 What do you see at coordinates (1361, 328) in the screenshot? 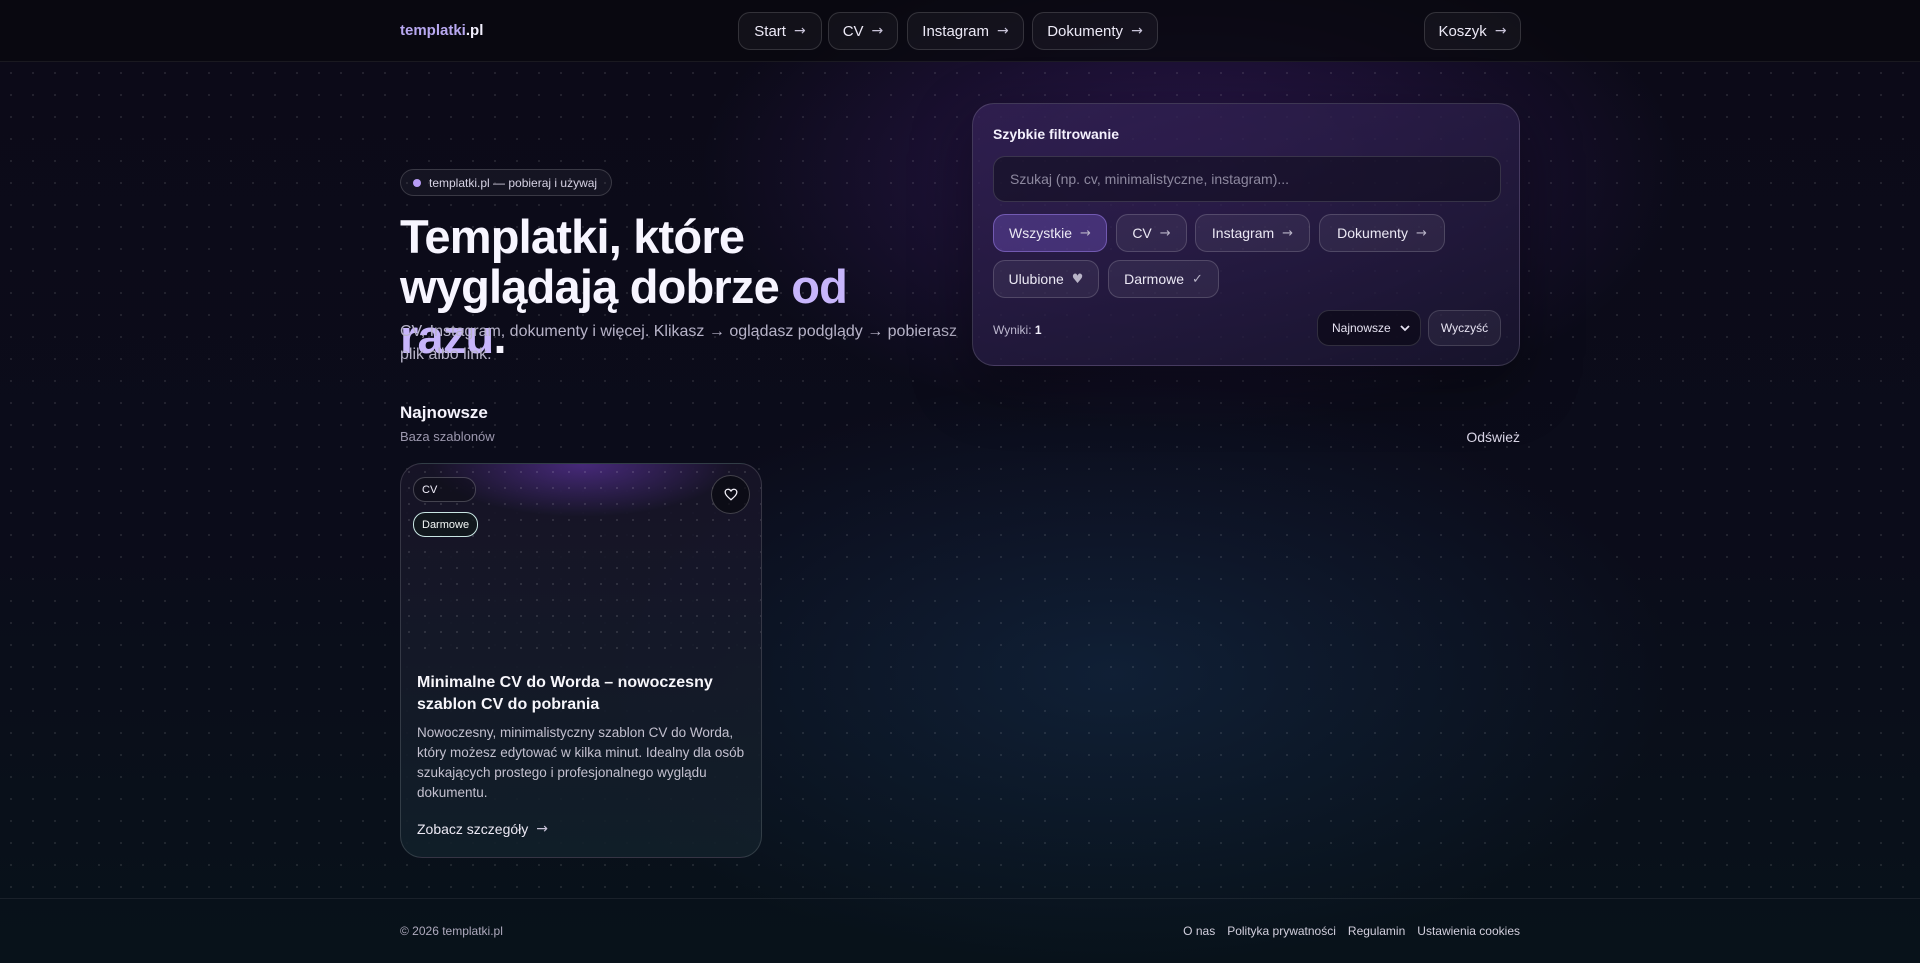
I see `sort-selected-value: Najnowsze` at bounding box center [1361, 328].